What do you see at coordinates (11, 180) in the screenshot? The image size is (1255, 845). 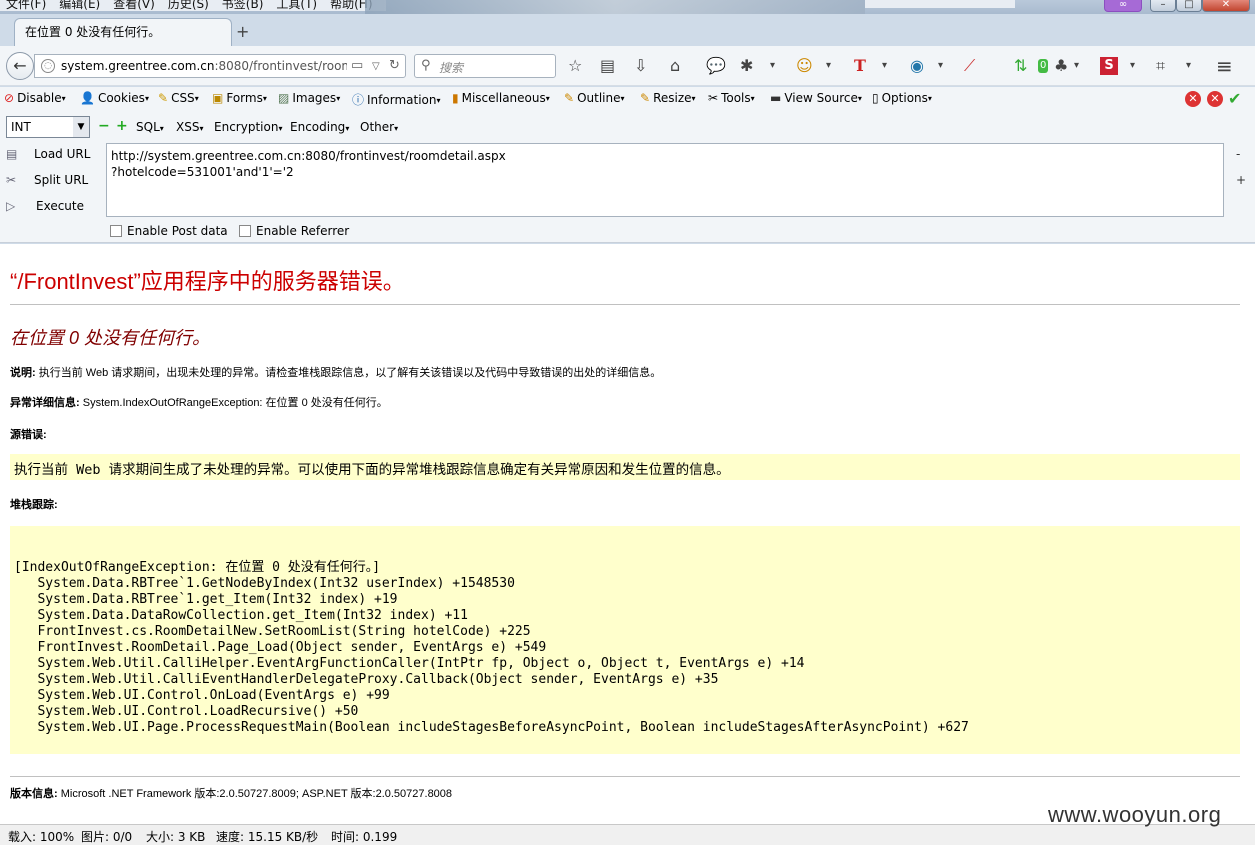 I see `split-url-icon: ✂` at bounding box center [11, 180].